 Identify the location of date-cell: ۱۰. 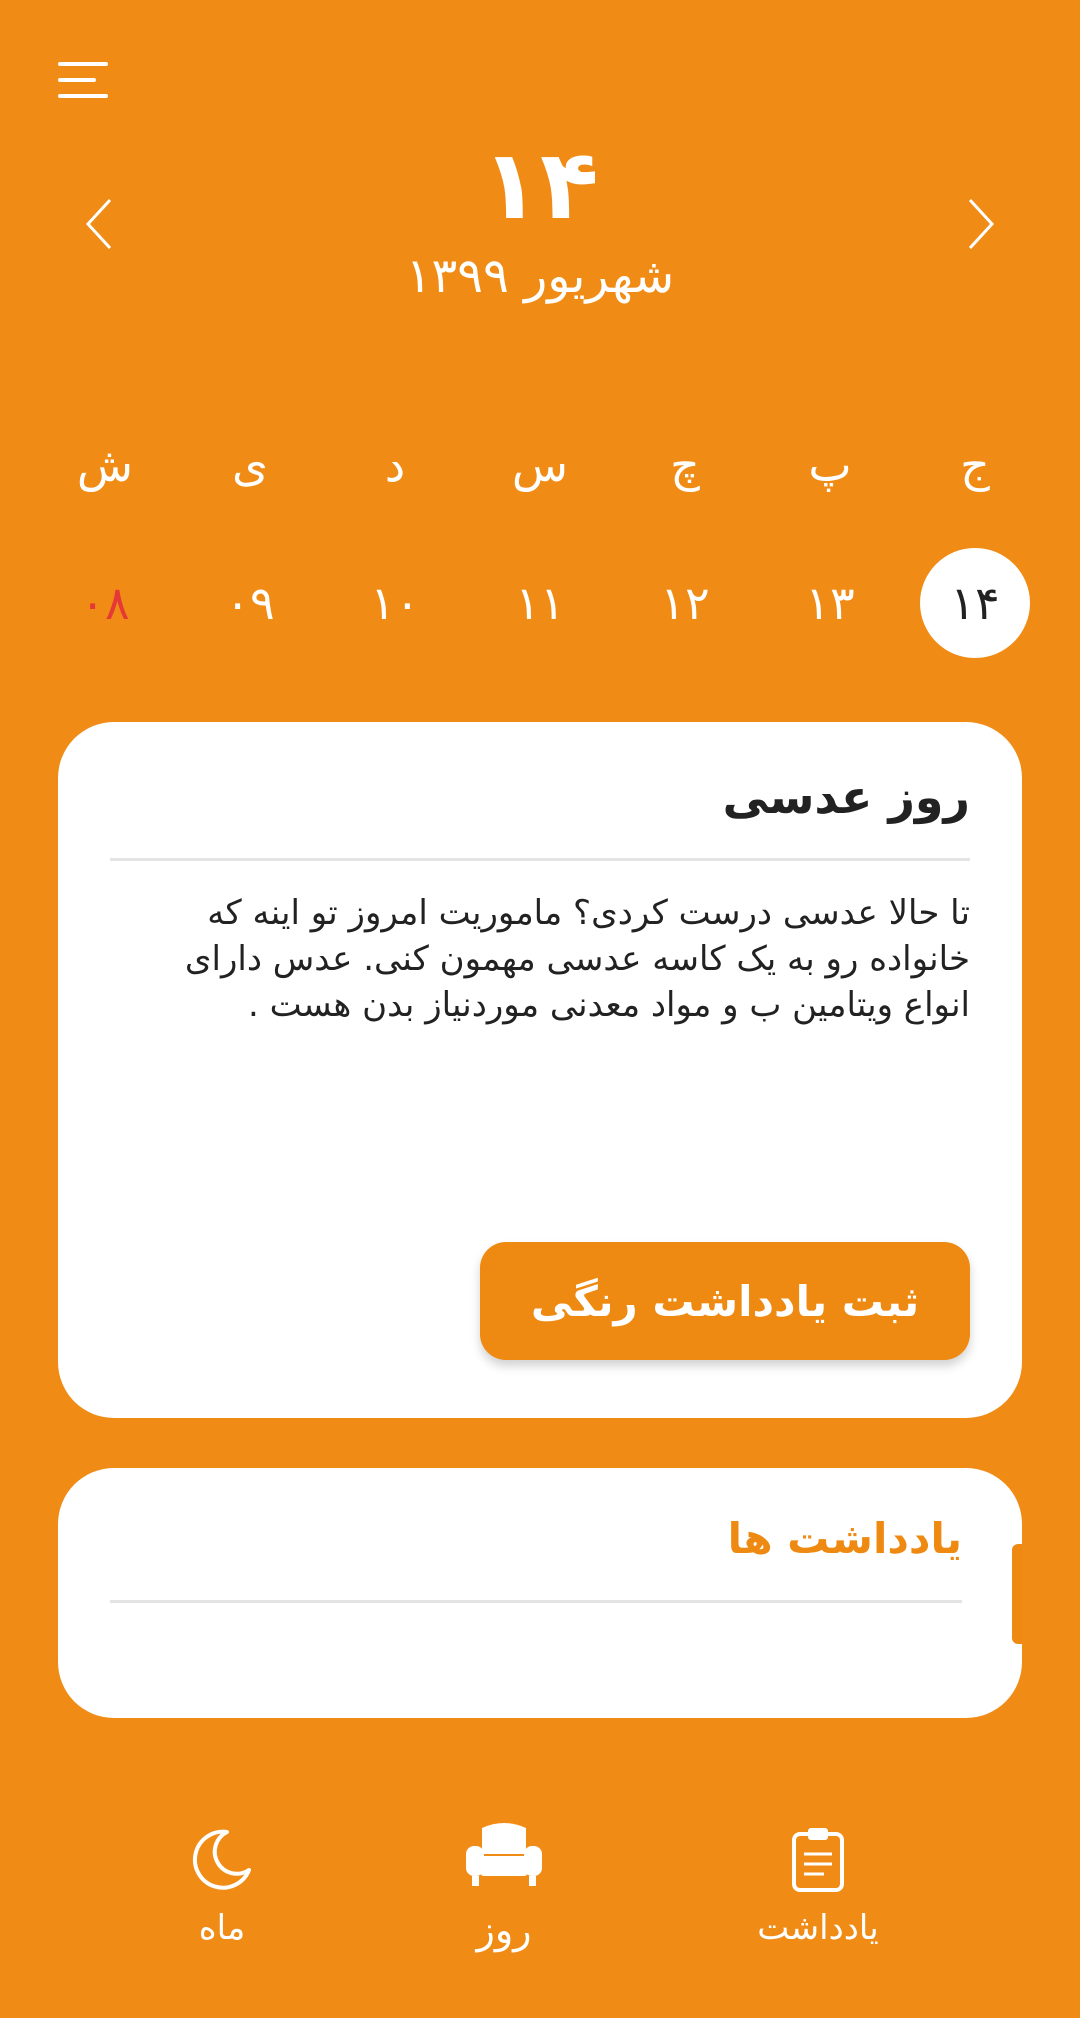
(395, 603).